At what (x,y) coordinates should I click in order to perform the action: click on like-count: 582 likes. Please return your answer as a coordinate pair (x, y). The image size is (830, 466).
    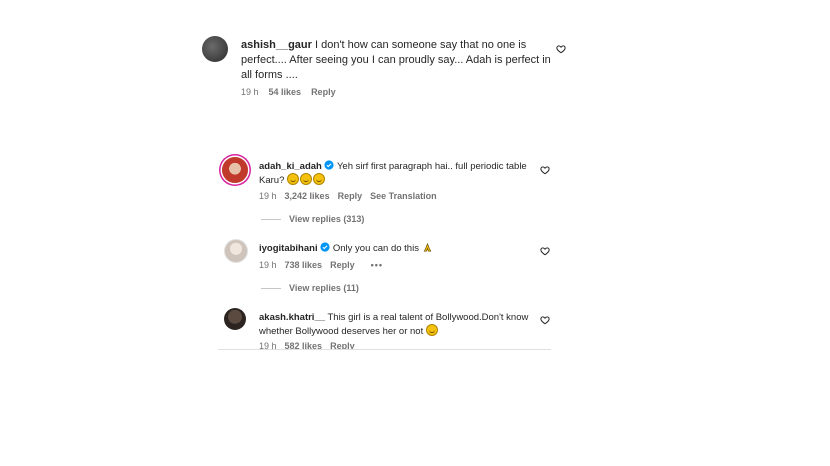
    Looking at the image, I should click on (304, 345).